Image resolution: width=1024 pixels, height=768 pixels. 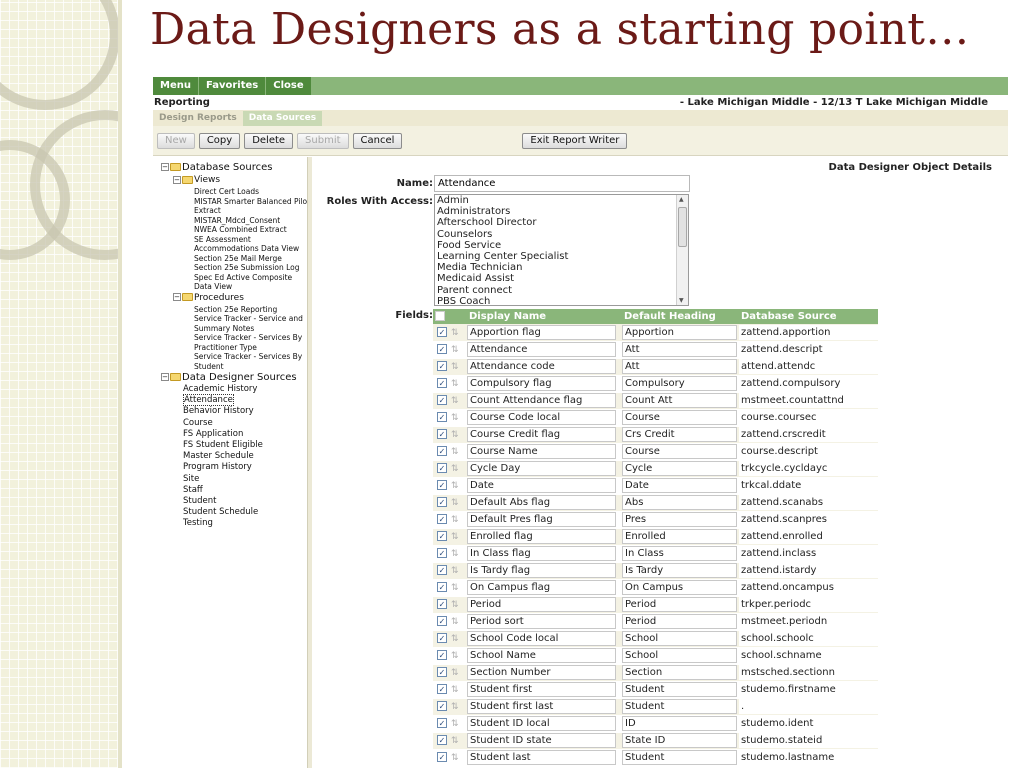 What do you see at coordinates (561, 256) in the screenshot?
I see `role-option: Learning Center Specialist` at bounding box center [561, 256].